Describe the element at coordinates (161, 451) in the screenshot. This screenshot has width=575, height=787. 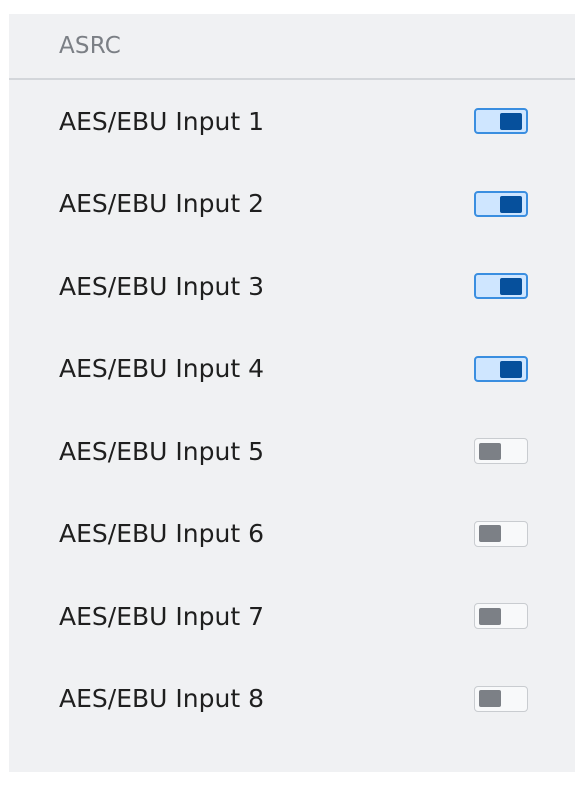
I see `input-label: AES/EBU Input 5` at that location.